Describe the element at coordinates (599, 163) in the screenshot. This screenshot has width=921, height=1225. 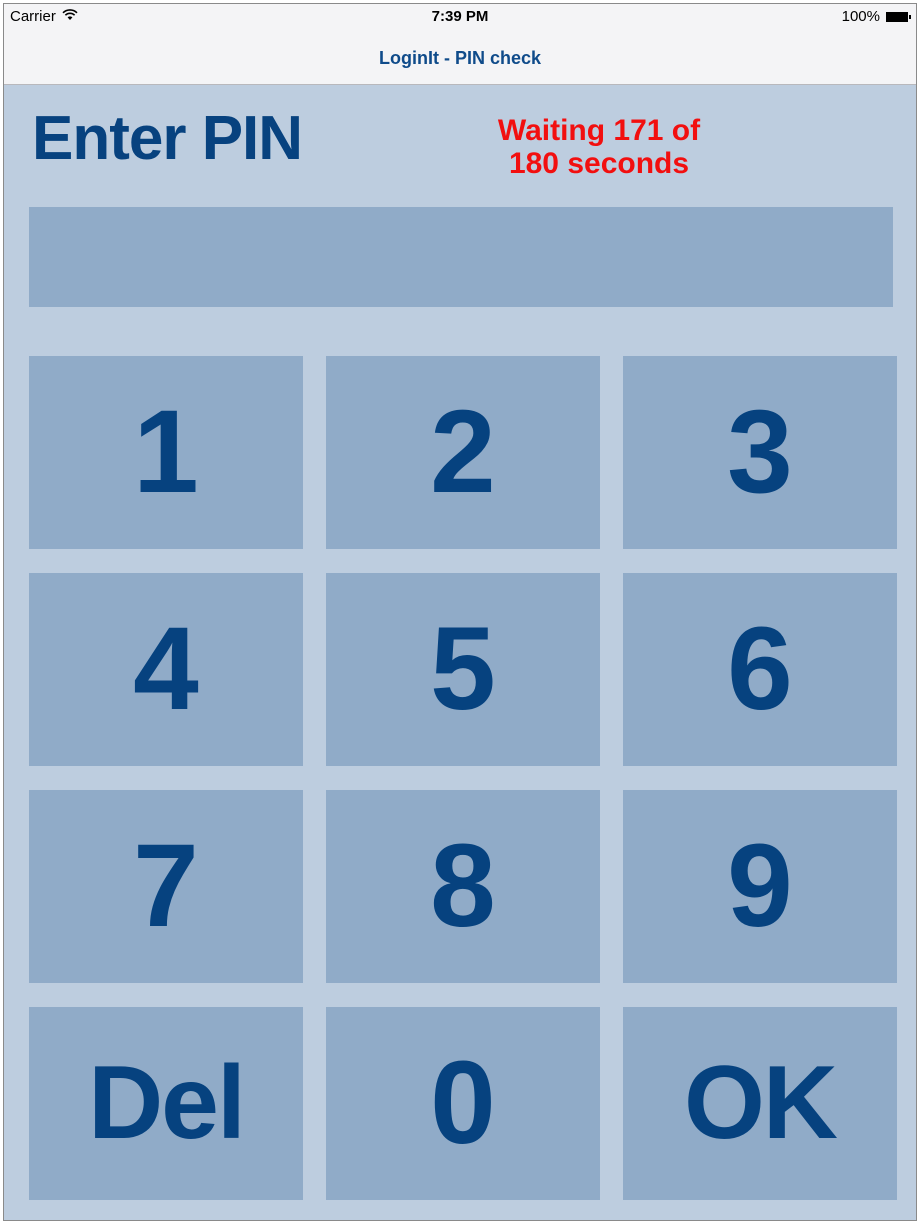
I see `waiting-line-2: 180 seconds` at that location.